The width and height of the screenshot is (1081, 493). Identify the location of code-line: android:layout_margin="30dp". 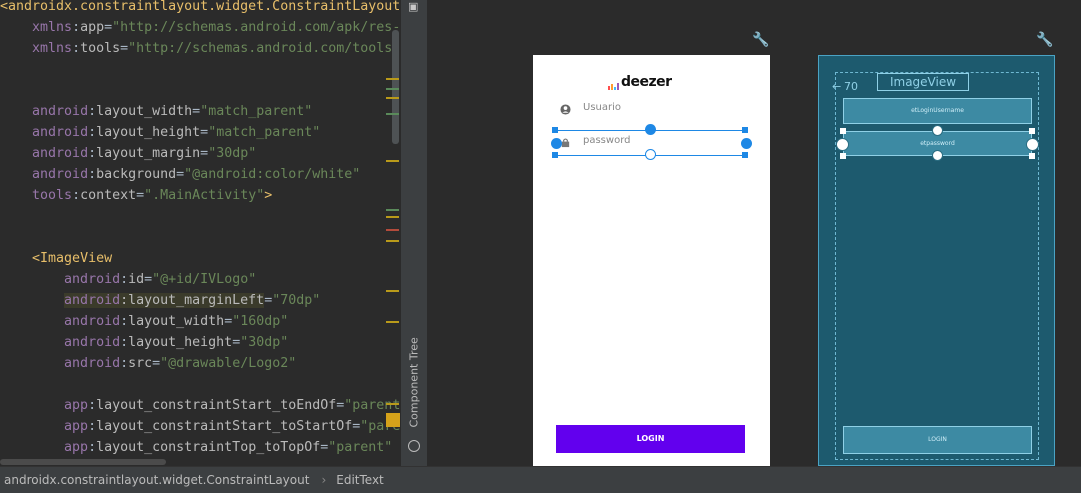
(128, 154).